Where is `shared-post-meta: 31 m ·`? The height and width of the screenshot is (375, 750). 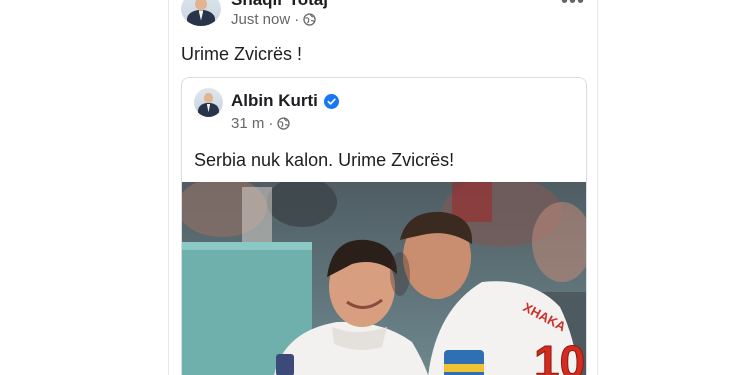 shared-post-meta: 31 m · is located at coordinates (261, 123).